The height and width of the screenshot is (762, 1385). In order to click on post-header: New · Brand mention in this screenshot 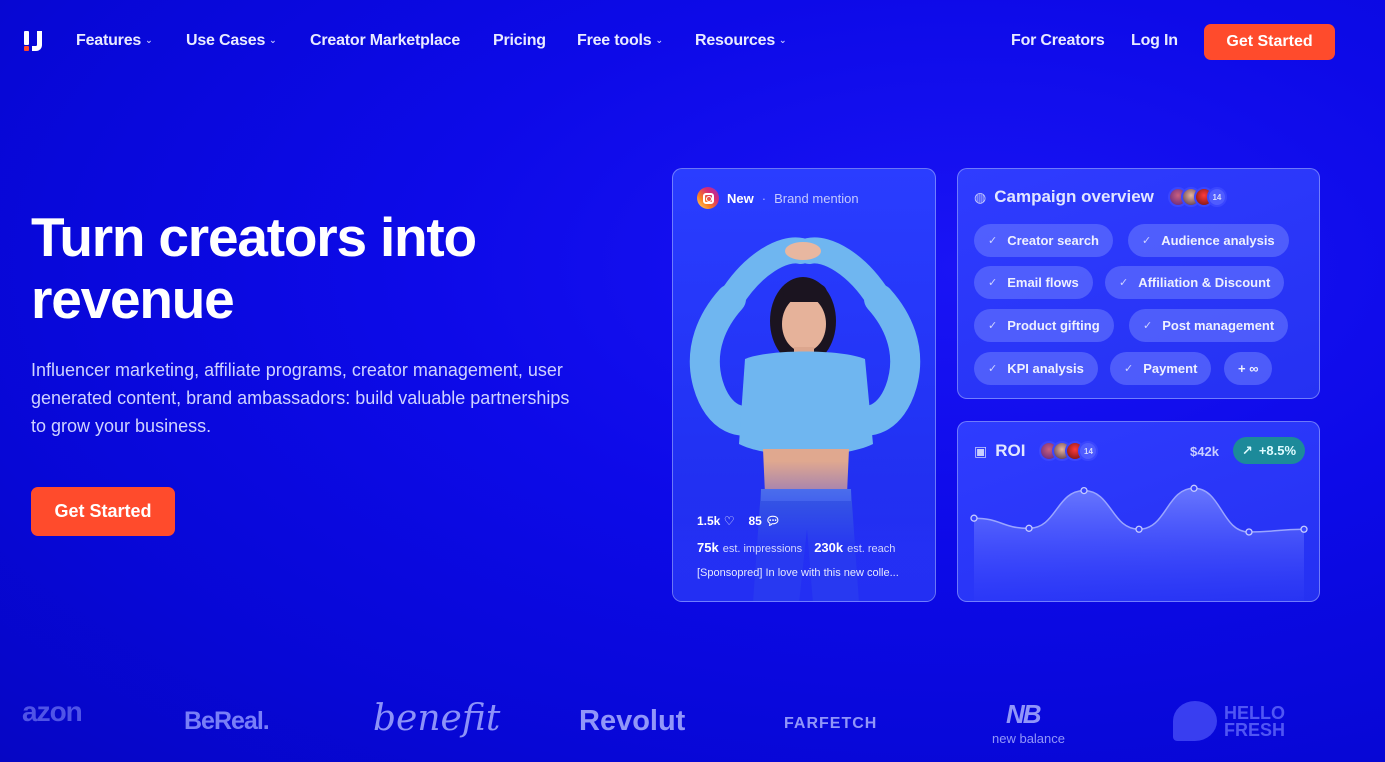, I will do `click(778, 198)`.